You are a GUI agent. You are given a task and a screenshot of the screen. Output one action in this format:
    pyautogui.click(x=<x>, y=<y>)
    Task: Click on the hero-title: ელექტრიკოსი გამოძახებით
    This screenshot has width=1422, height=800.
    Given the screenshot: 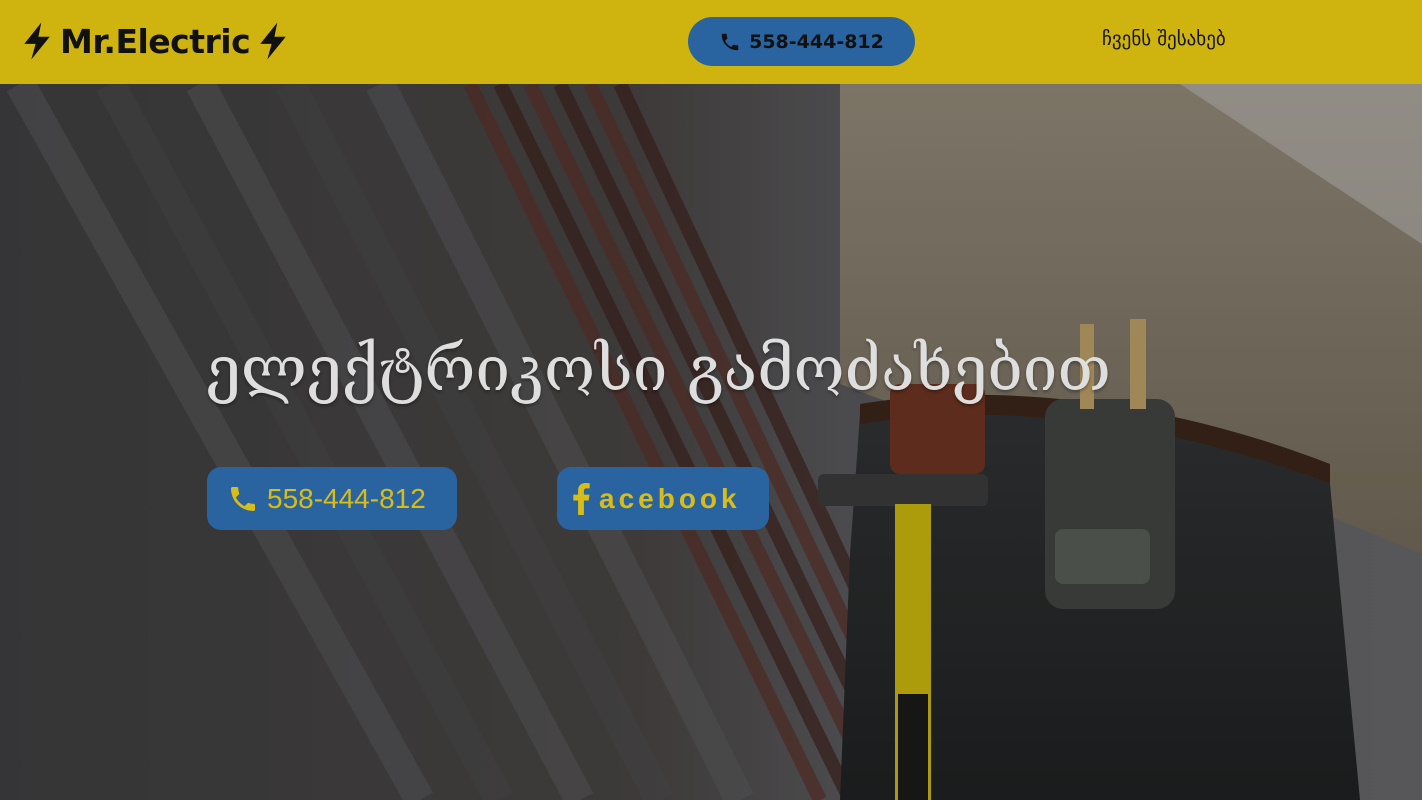 What is the action you would take?
    pyautogui.click(x=658, y=368)
    